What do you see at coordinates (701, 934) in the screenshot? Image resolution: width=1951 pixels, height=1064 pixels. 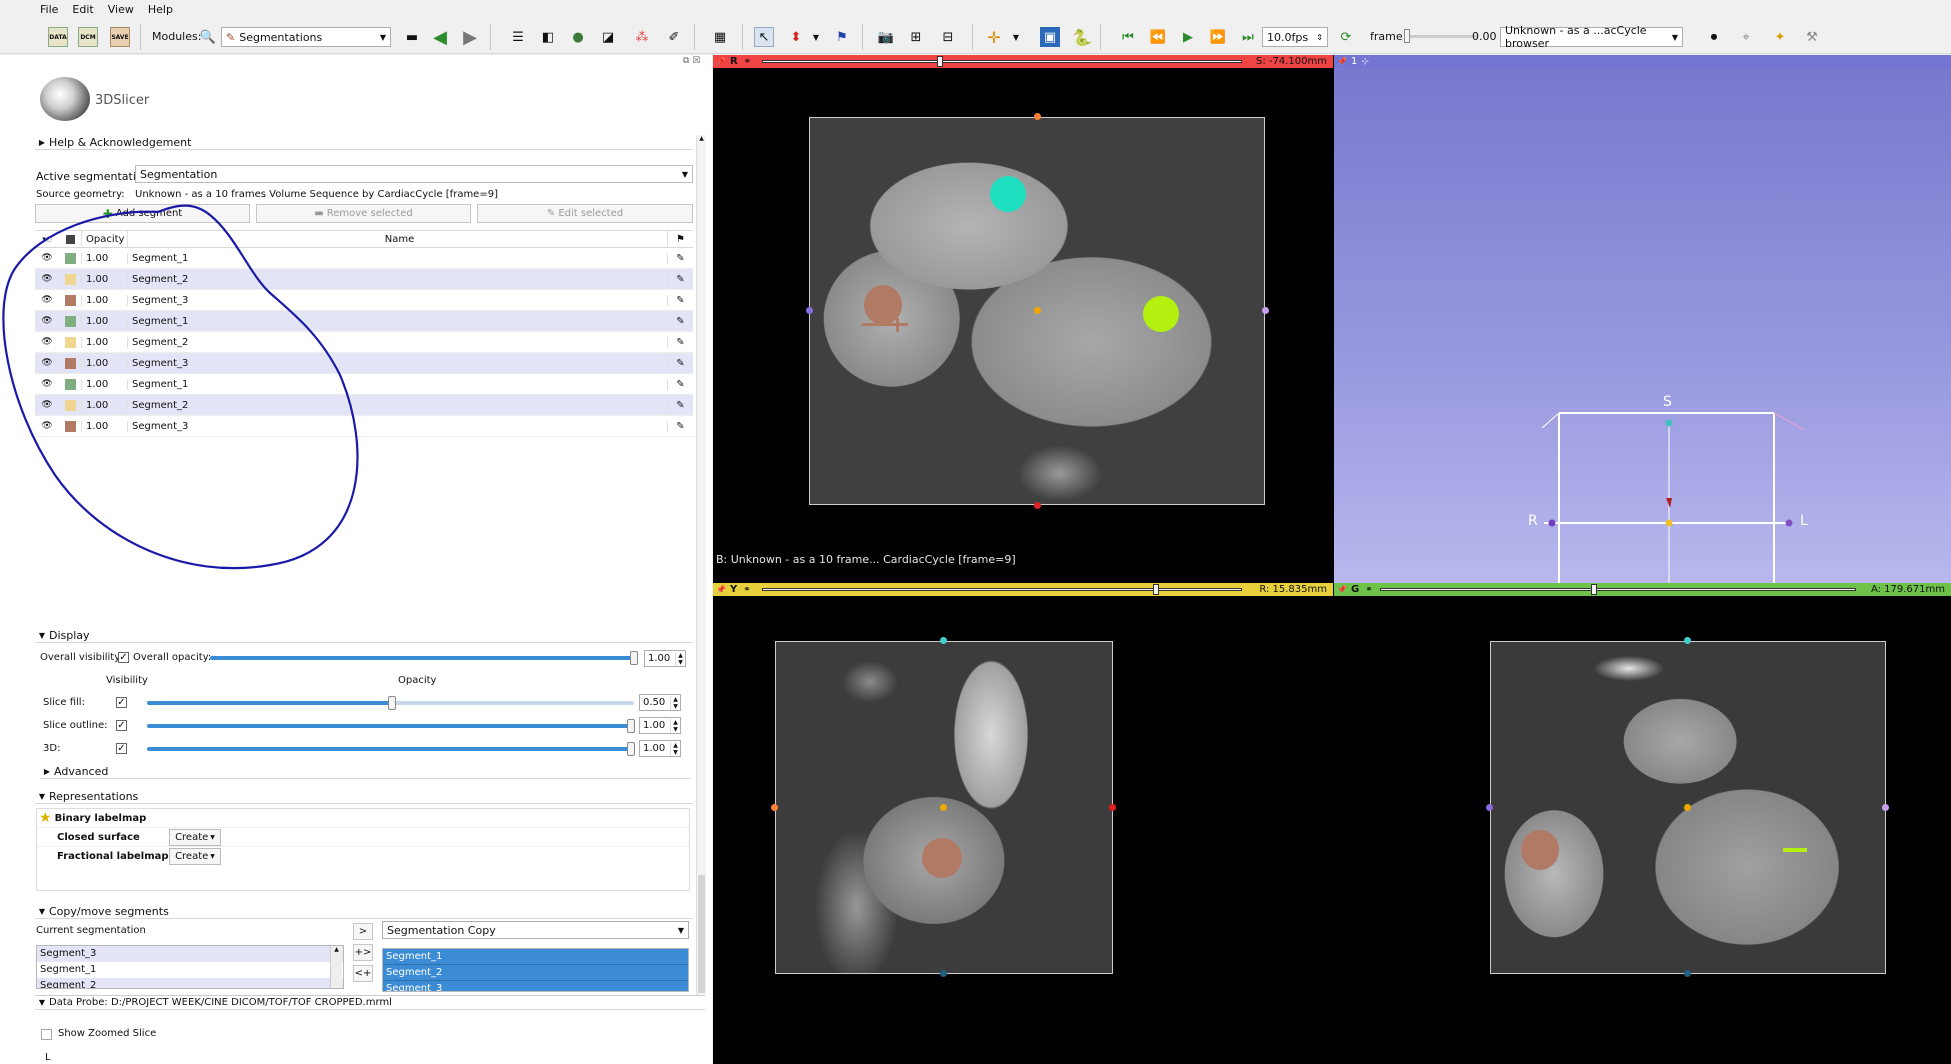 I see `panel-scrollbar-thumb` at bounding box center [701, 934].